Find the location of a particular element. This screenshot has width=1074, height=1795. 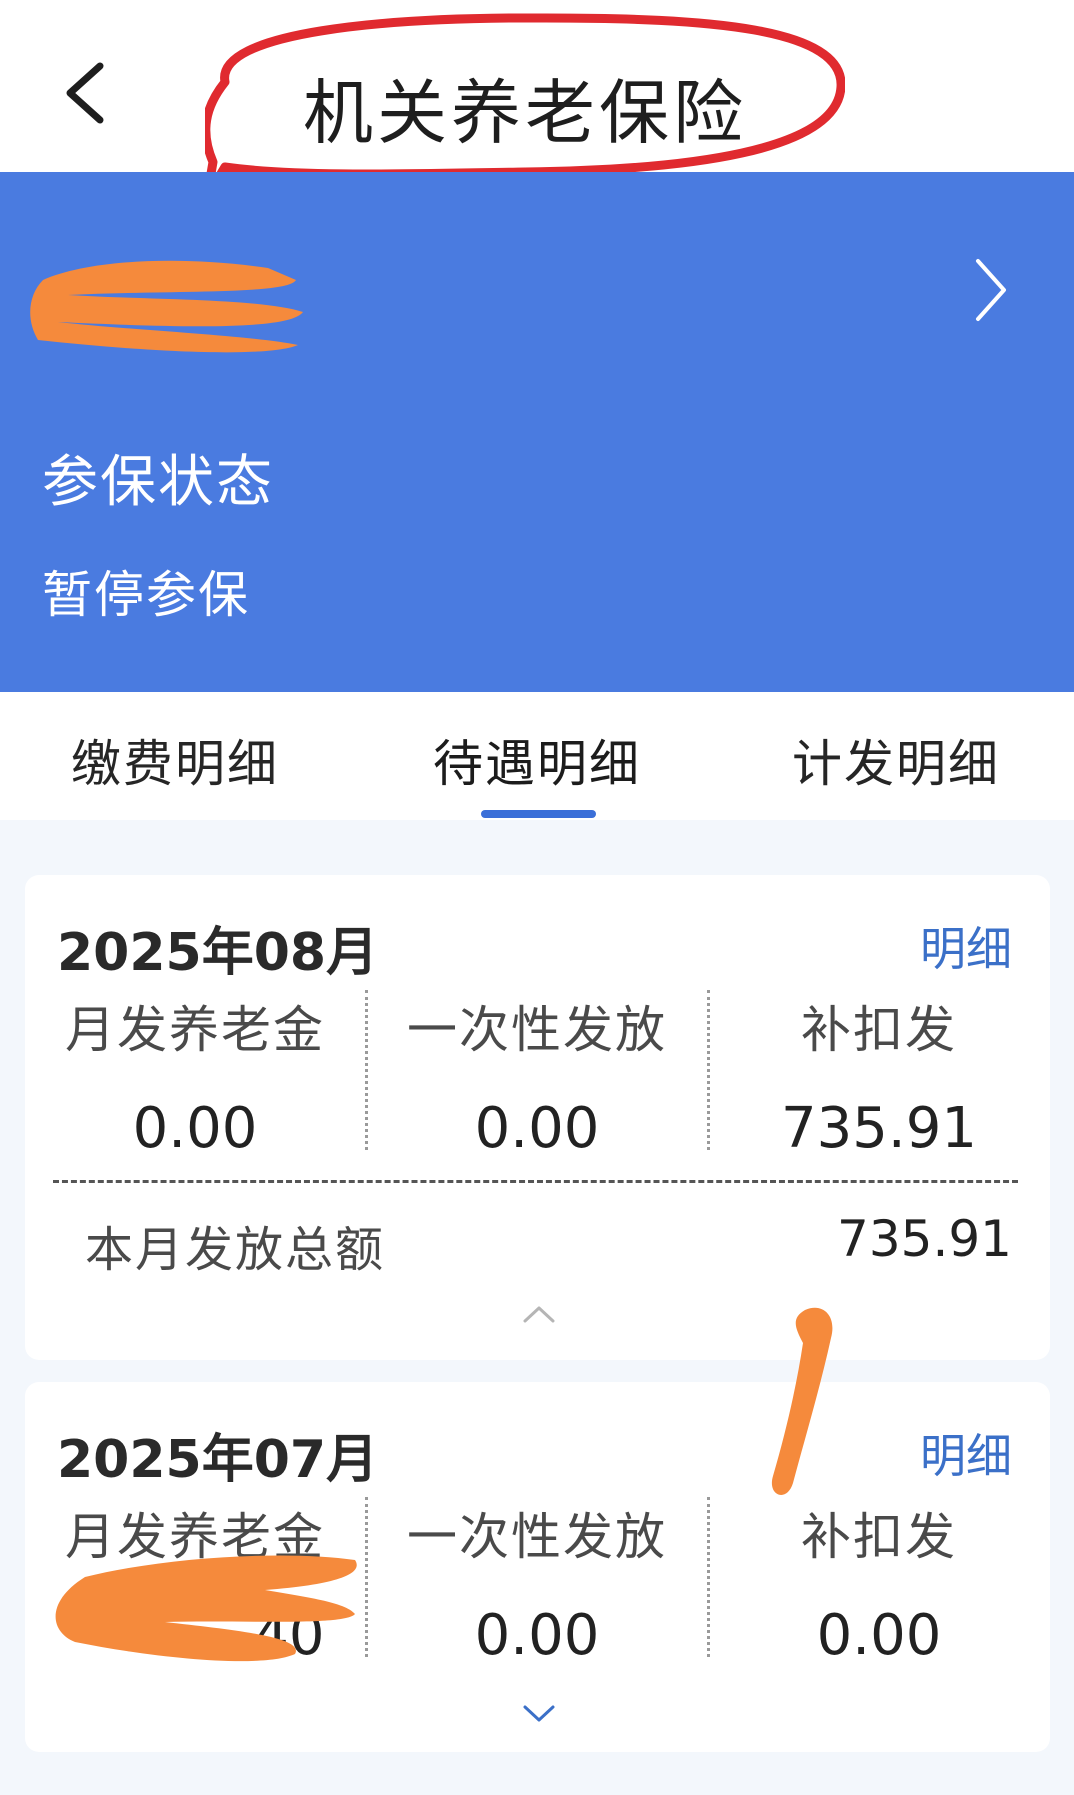

value-redaction-scribble is located at coordinates (206, 1608).